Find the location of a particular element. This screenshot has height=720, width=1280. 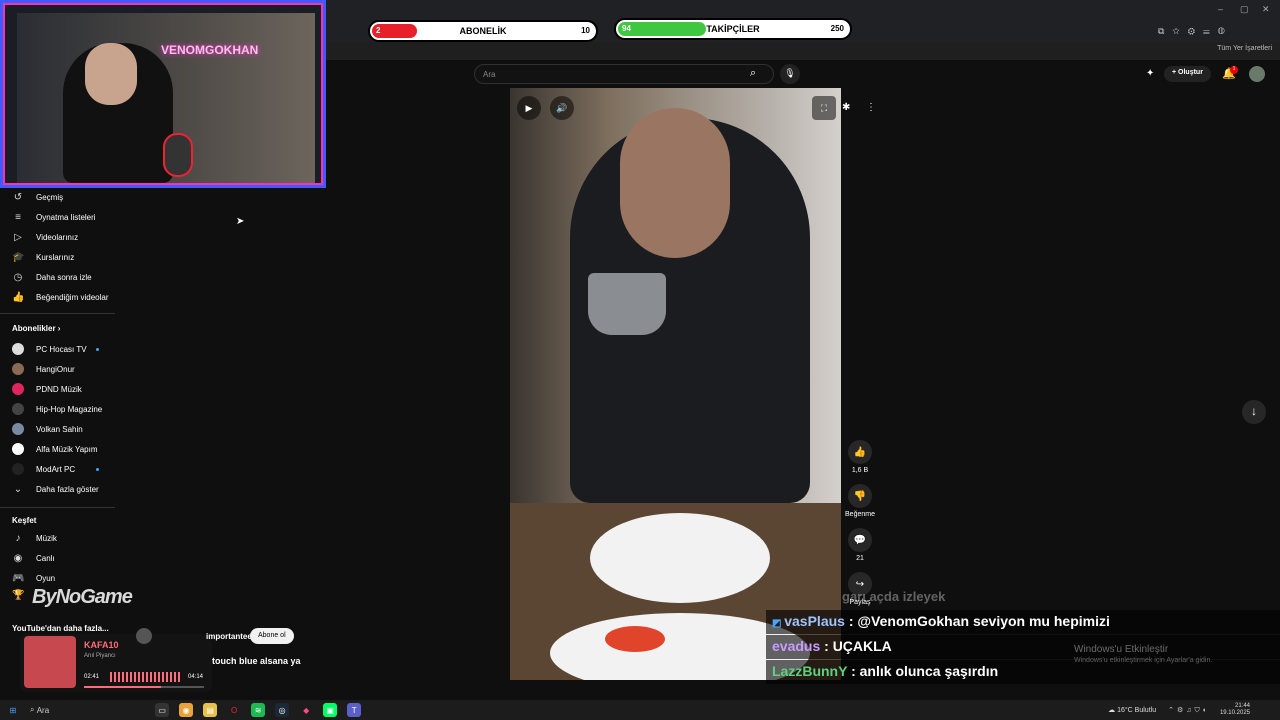

volume-icon: 🔊 is located at coordinates (562, 108).